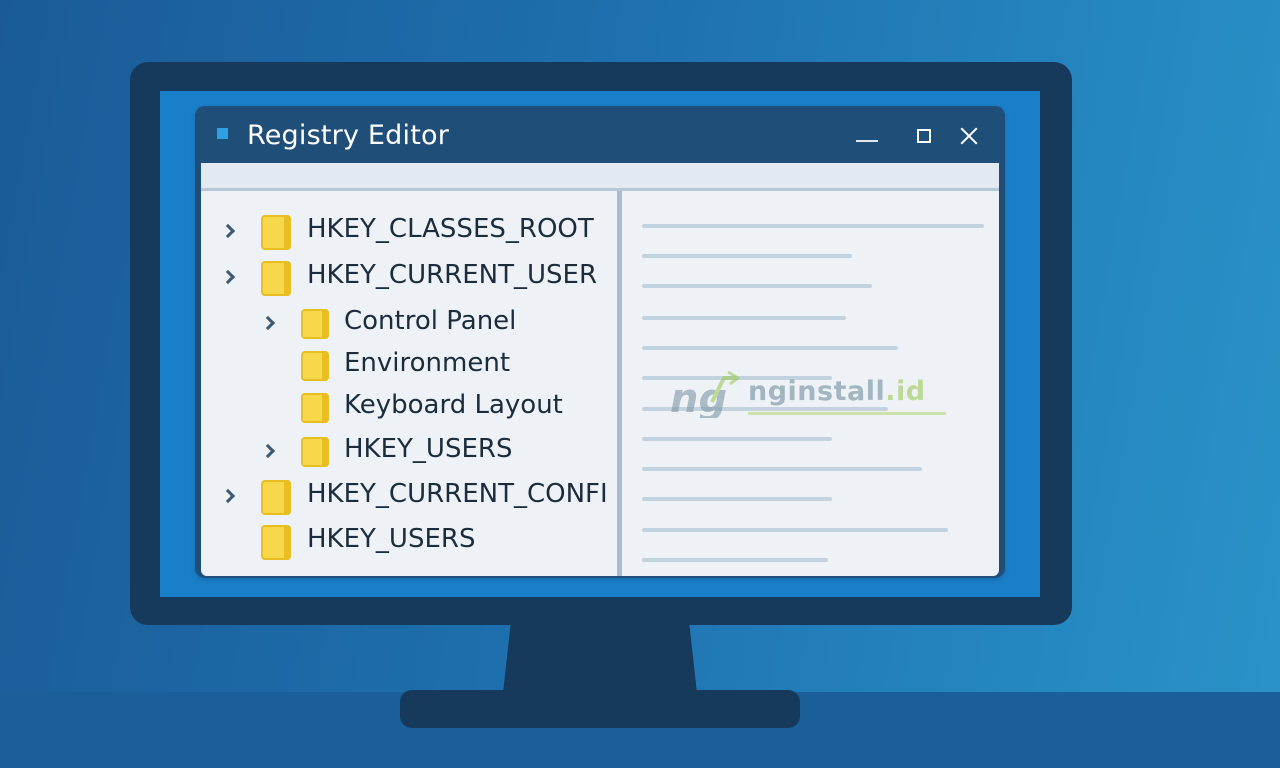 The image size is (1280, 768). What do you see at coordinates (847, 413) in the screenshot?
I see `watermark-underline` at bounding box center [847, 413].